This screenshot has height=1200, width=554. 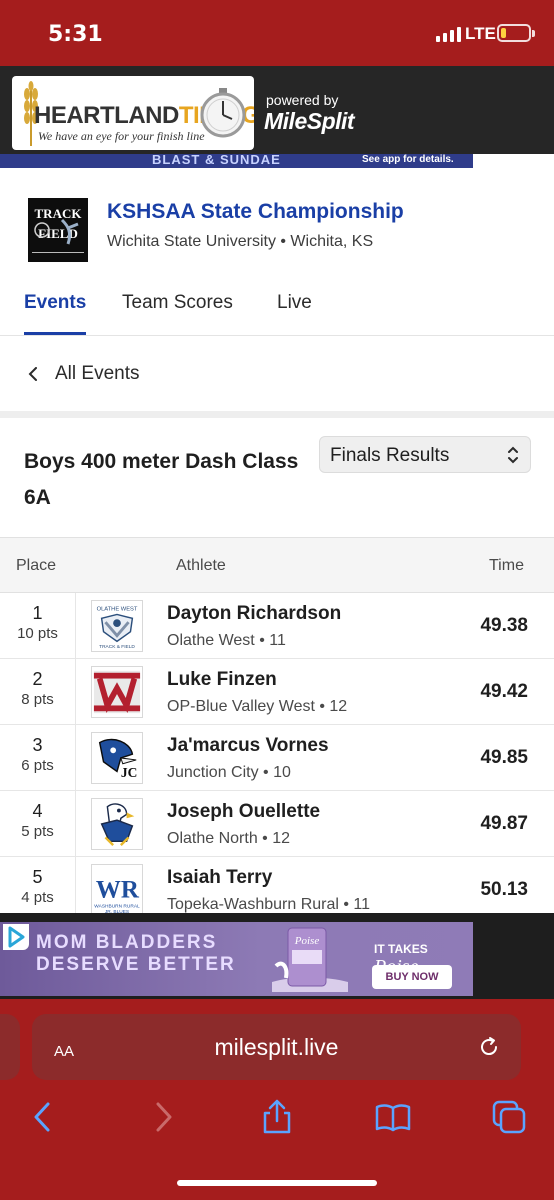 I want to click on svg-text: WR, so click(x=118, y=890).